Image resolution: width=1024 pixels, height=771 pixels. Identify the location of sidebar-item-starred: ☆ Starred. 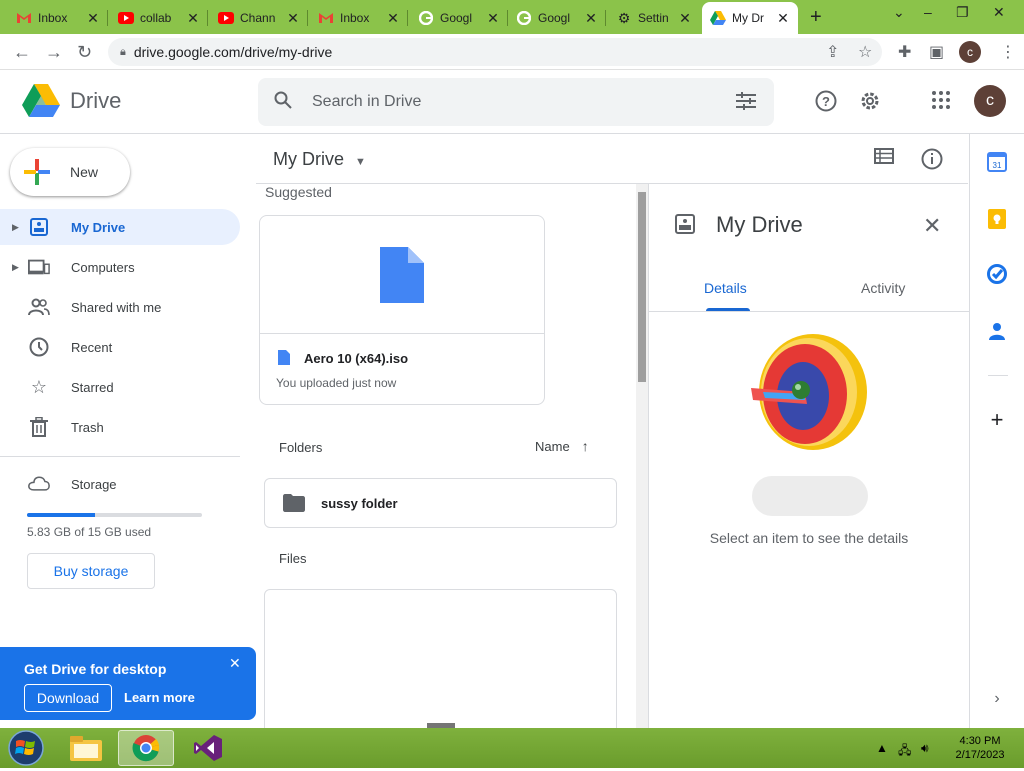
(120, 387).